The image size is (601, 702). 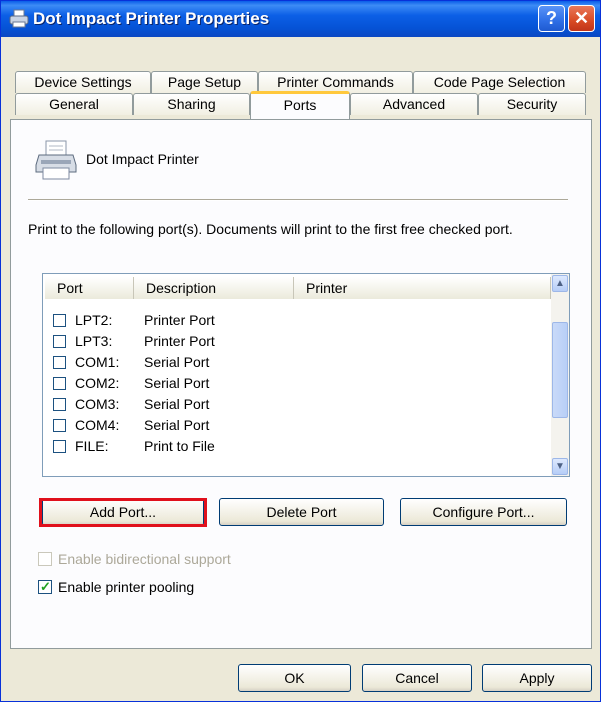 I want to click on checkmark-icon: ✓, so click(x=45, y=586).